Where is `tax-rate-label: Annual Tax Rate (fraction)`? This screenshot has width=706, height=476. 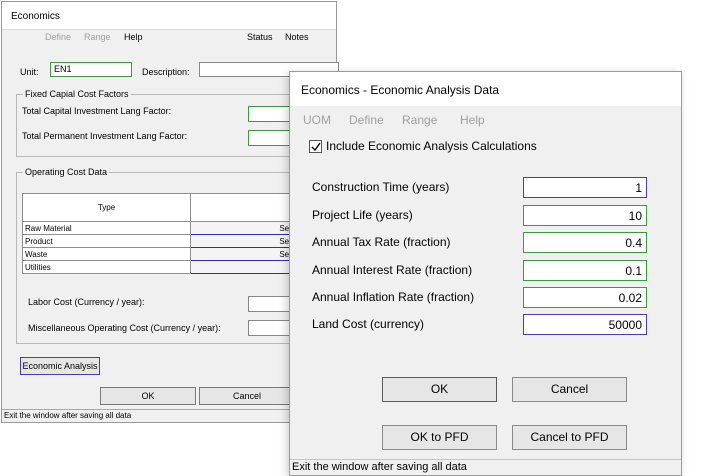
tax-rate-label: Annual Tax Rate (fraction) is located at coordinates (381, 242).